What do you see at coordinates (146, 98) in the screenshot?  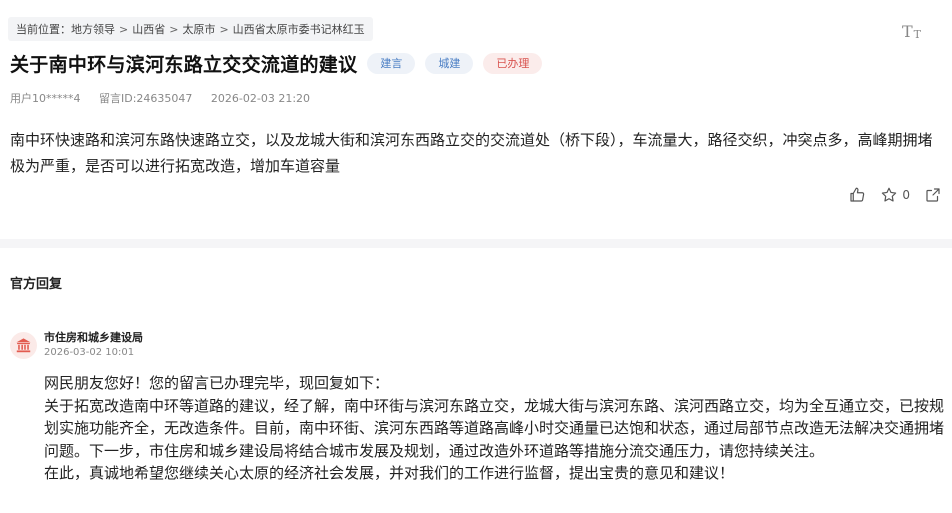 I see `post-message-id: 留言ID:24635047` at bounding box center [146, 98].